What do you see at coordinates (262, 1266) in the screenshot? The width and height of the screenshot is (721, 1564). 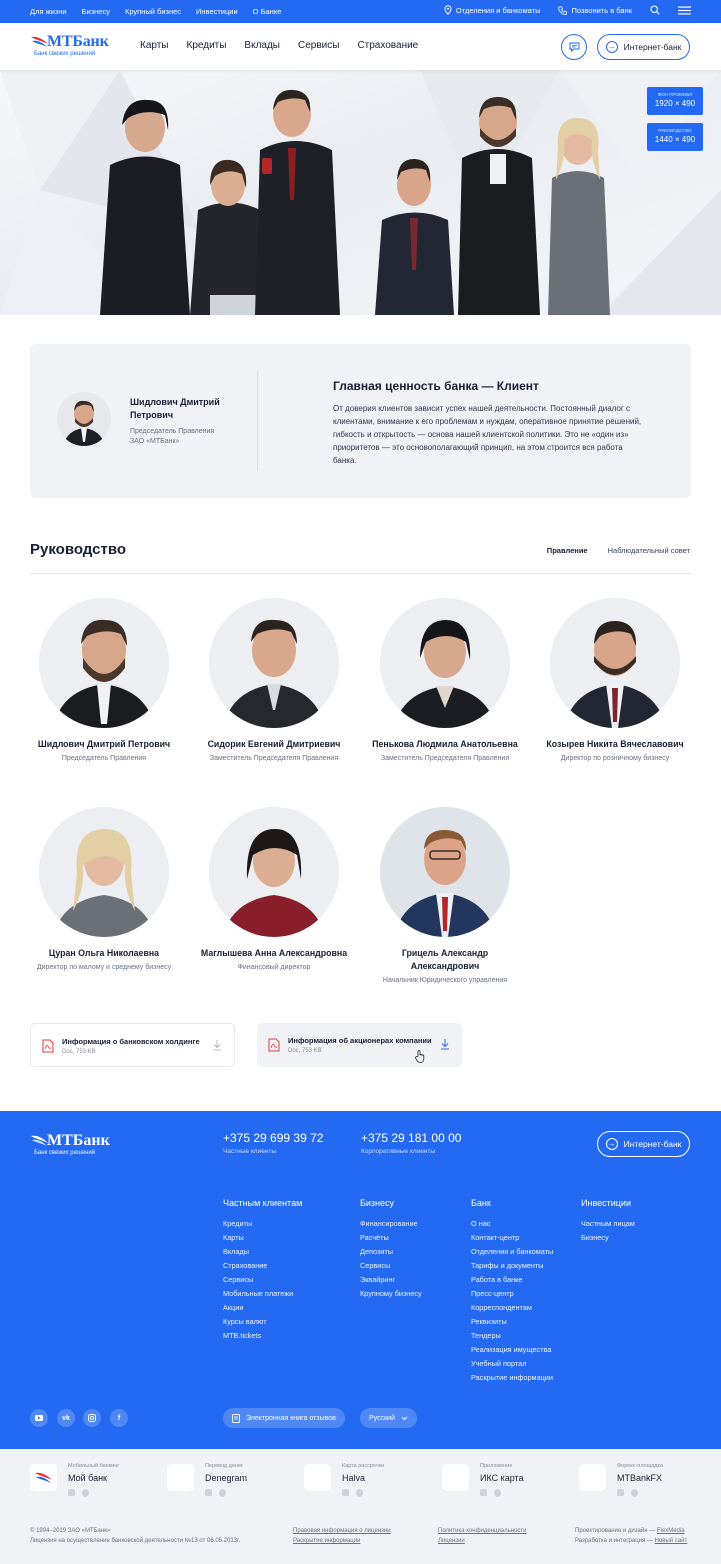 I see `footer-link: Страхование` at bounding box center [262, 1266].